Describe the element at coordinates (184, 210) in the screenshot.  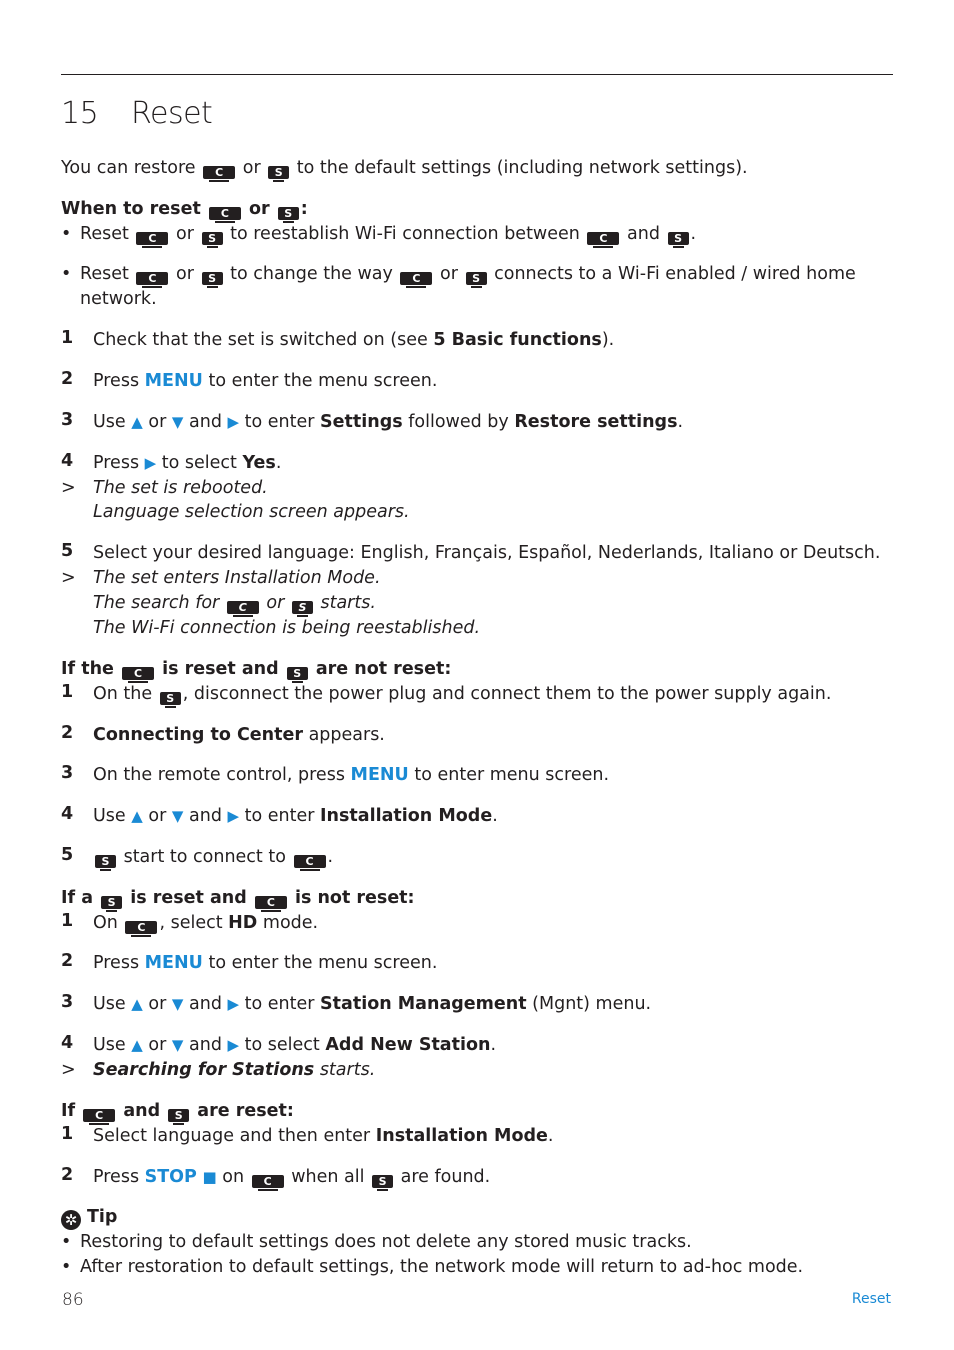
I see `when-to-reset-heading: When to reset C or S:` at that location.